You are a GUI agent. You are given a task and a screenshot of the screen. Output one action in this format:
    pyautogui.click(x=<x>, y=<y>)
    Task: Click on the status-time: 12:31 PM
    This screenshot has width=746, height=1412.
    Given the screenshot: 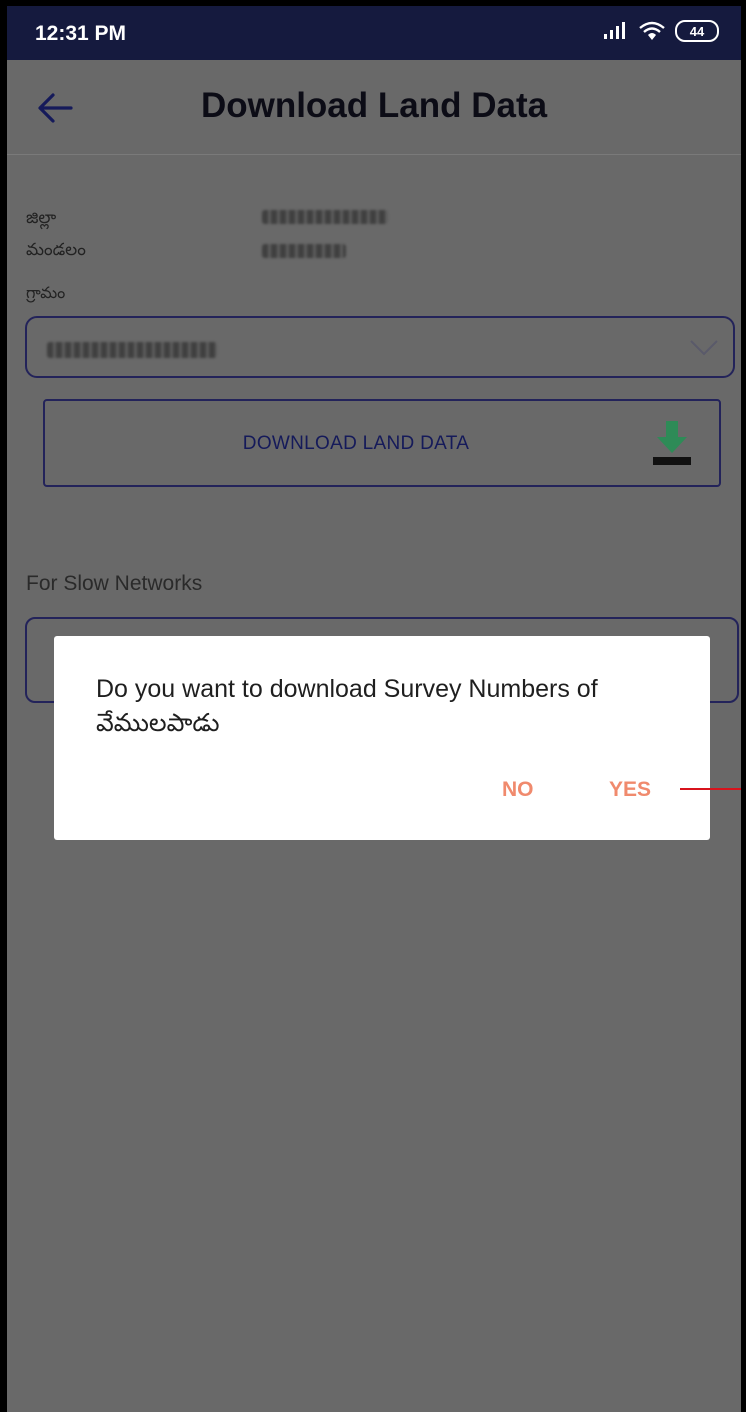 What is the action you would take?
    pyautogui.click(x=81, y=33)
    